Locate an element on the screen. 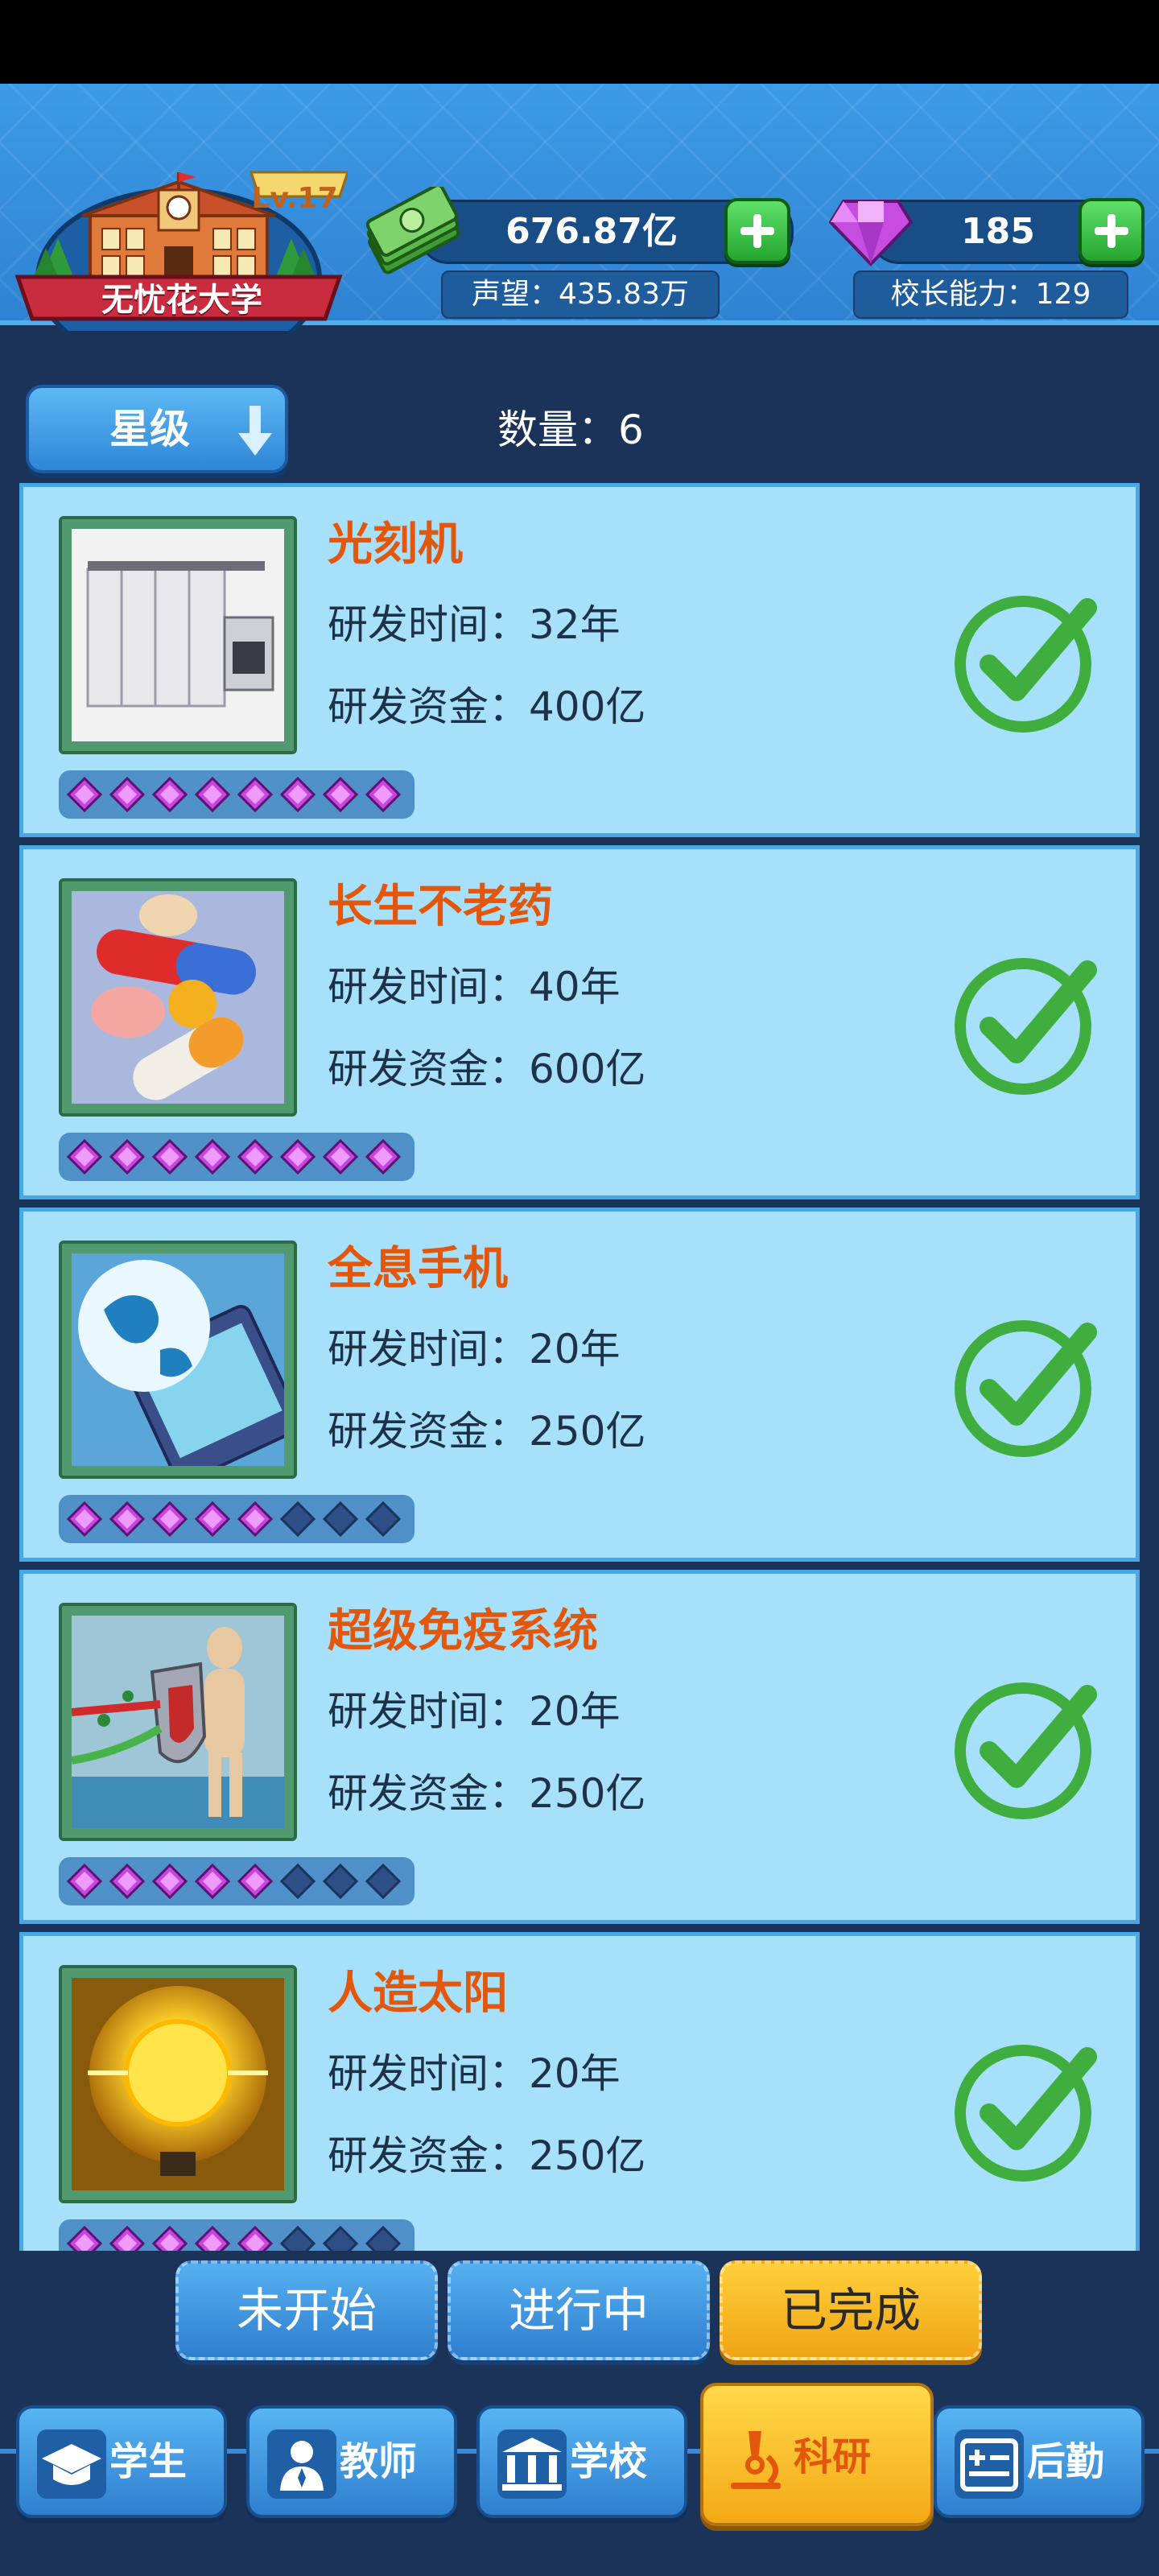 This screenshot has width=1159, height=2576. immune-shield-icon is located at coordinates (178, 1722).